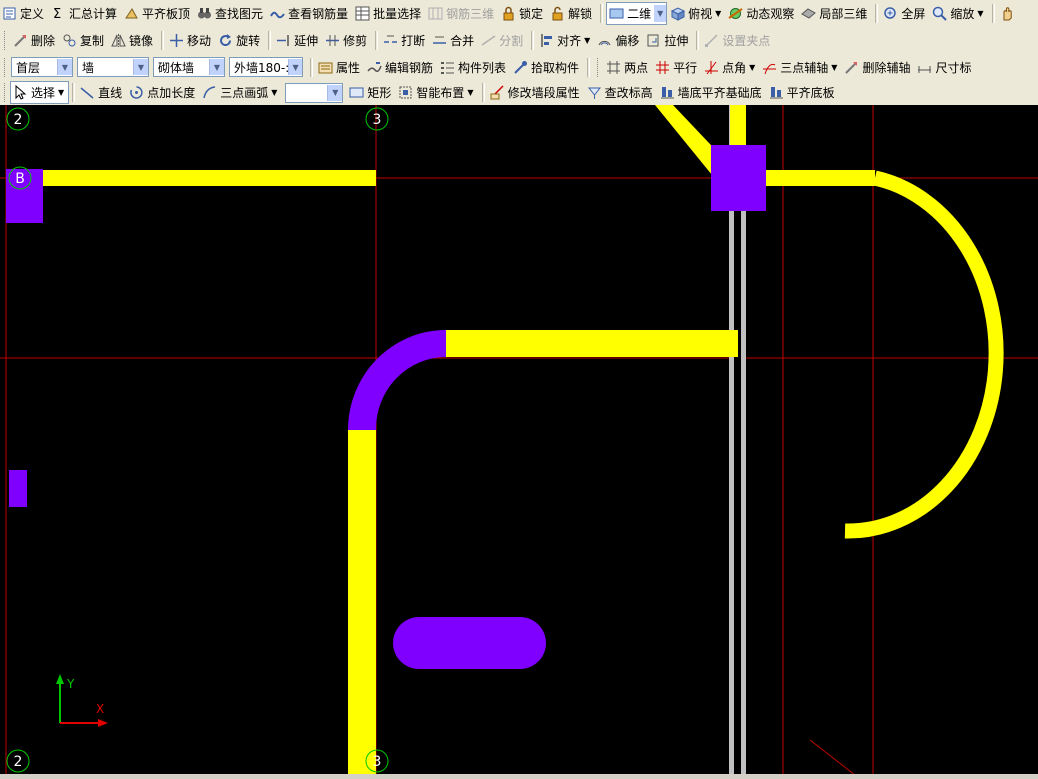  I want to click on unlock-button: 解锁, so click(572, 13).